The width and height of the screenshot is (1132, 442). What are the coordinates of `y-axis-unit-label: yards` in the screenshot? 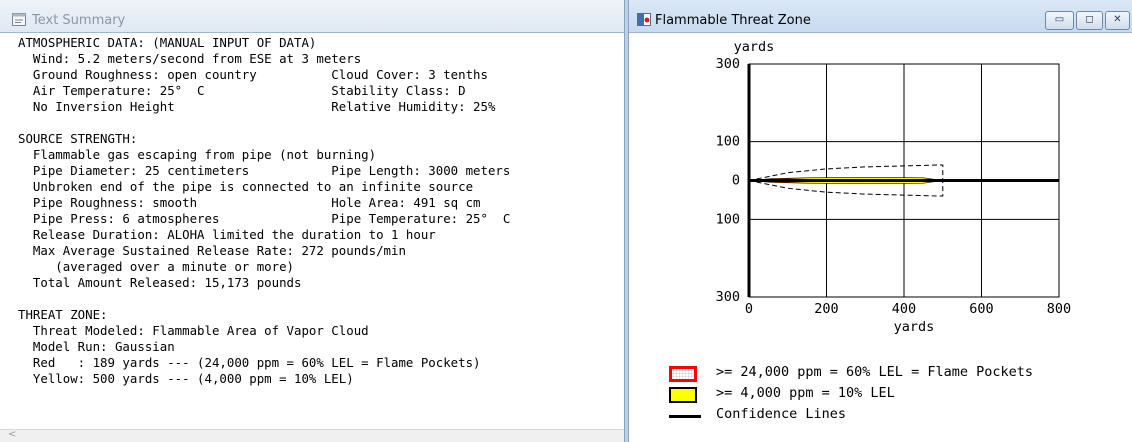 It's located at (754, 47).